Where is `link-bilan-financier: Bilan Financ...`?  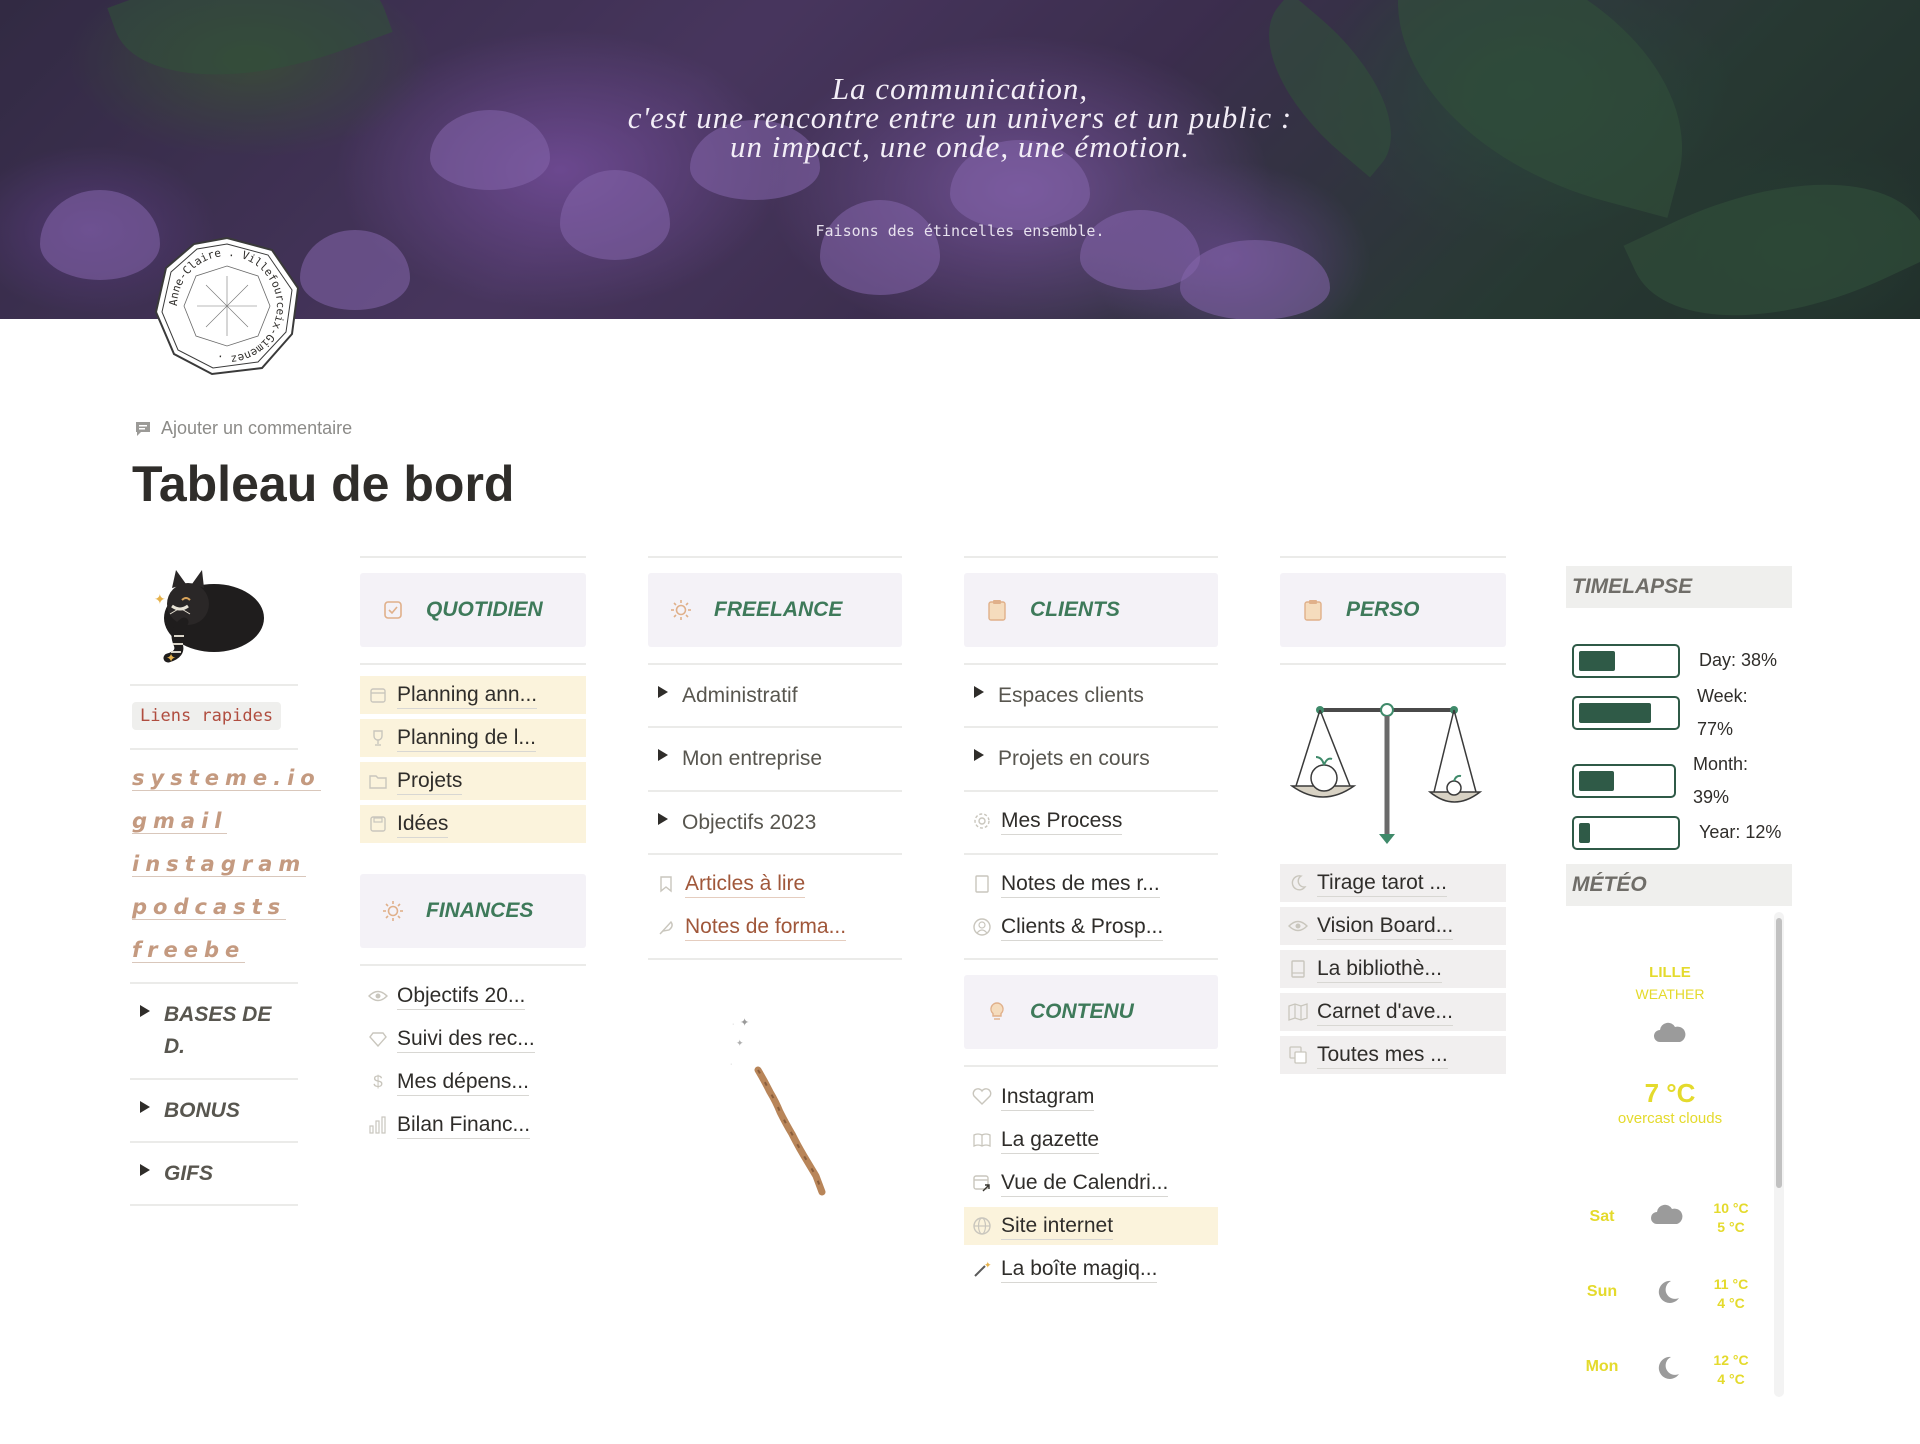
link-bilan-financier: Bilan Financ... is located at coordinates (473, 1125).